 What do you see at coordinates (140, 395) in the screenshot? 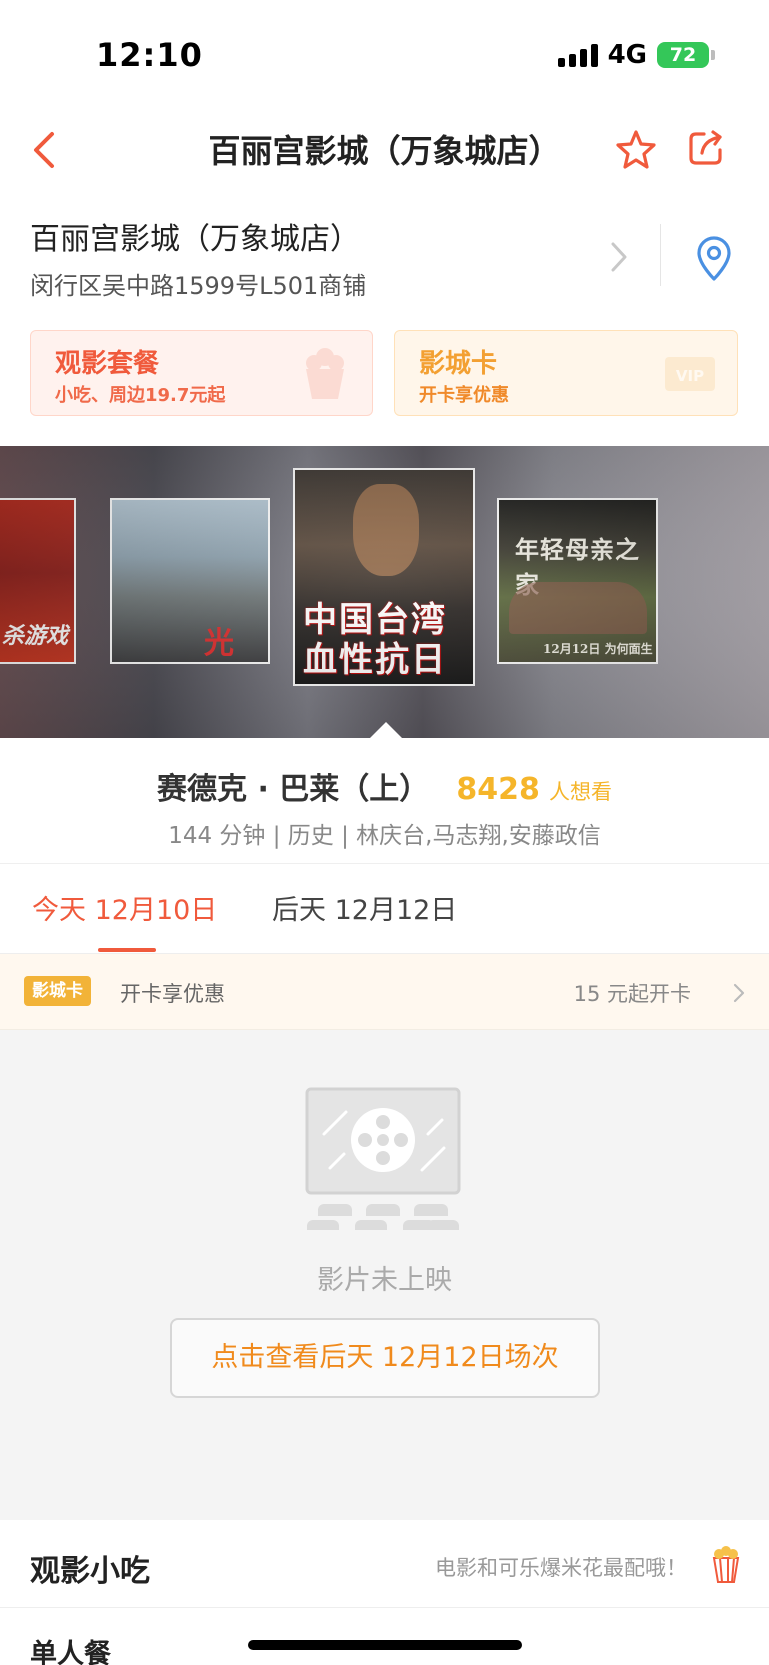
I see `combo-subtitle: 小吃、周边19.7元起` at bounding box center [140, 395].